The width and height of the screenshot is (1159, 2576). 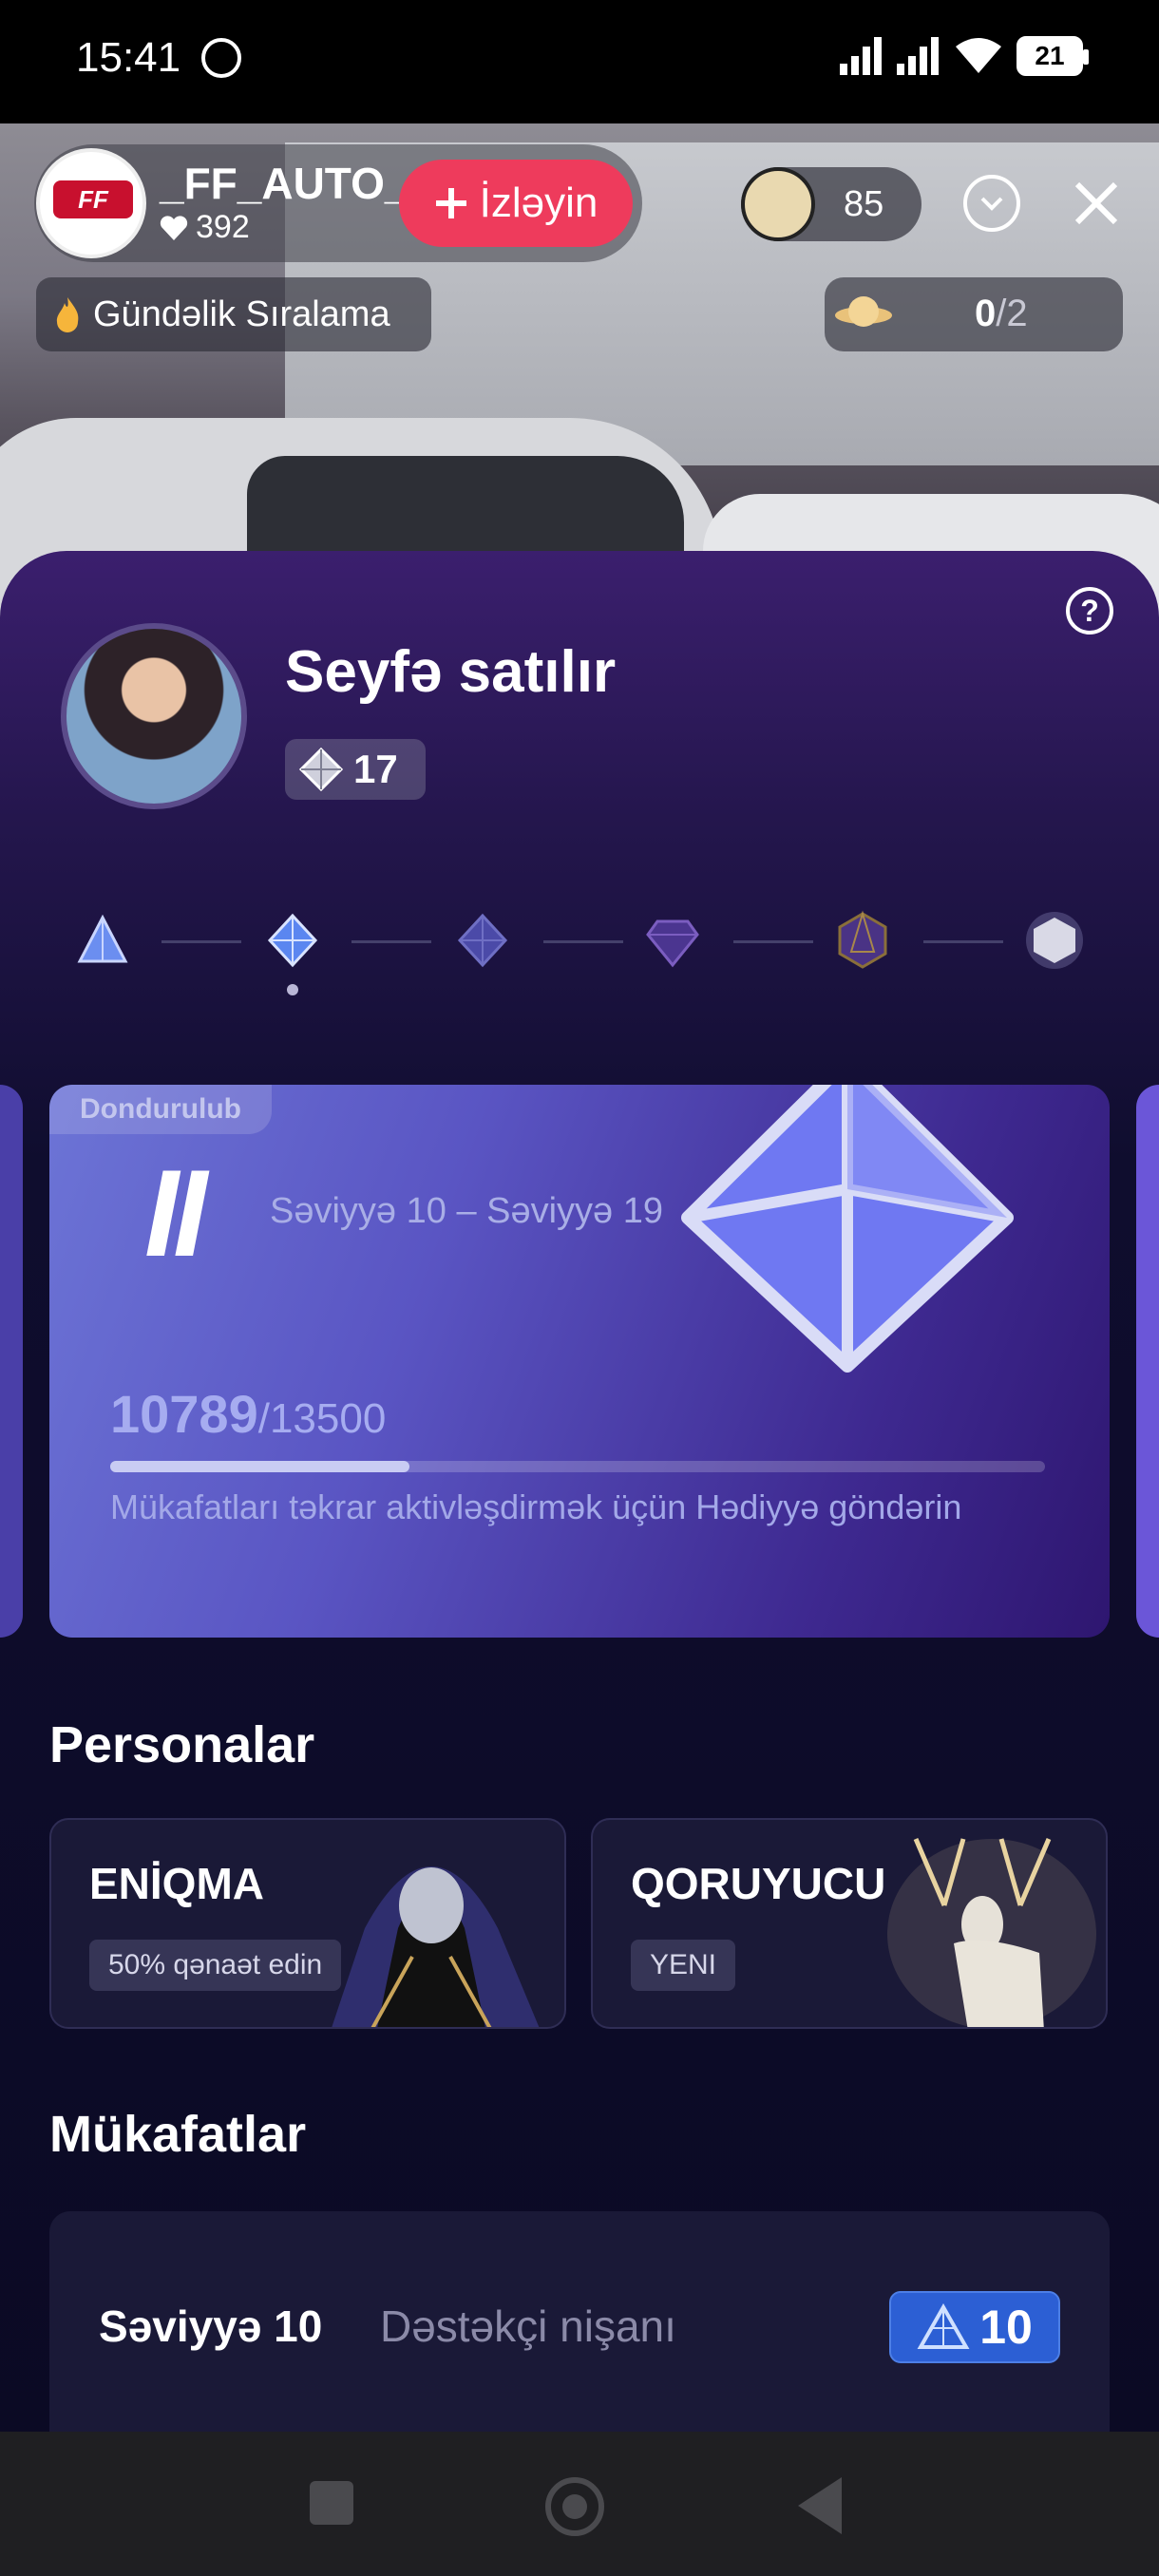 I want to click on reward-level: Səviyyə 10, so click(x=211, y=2326).